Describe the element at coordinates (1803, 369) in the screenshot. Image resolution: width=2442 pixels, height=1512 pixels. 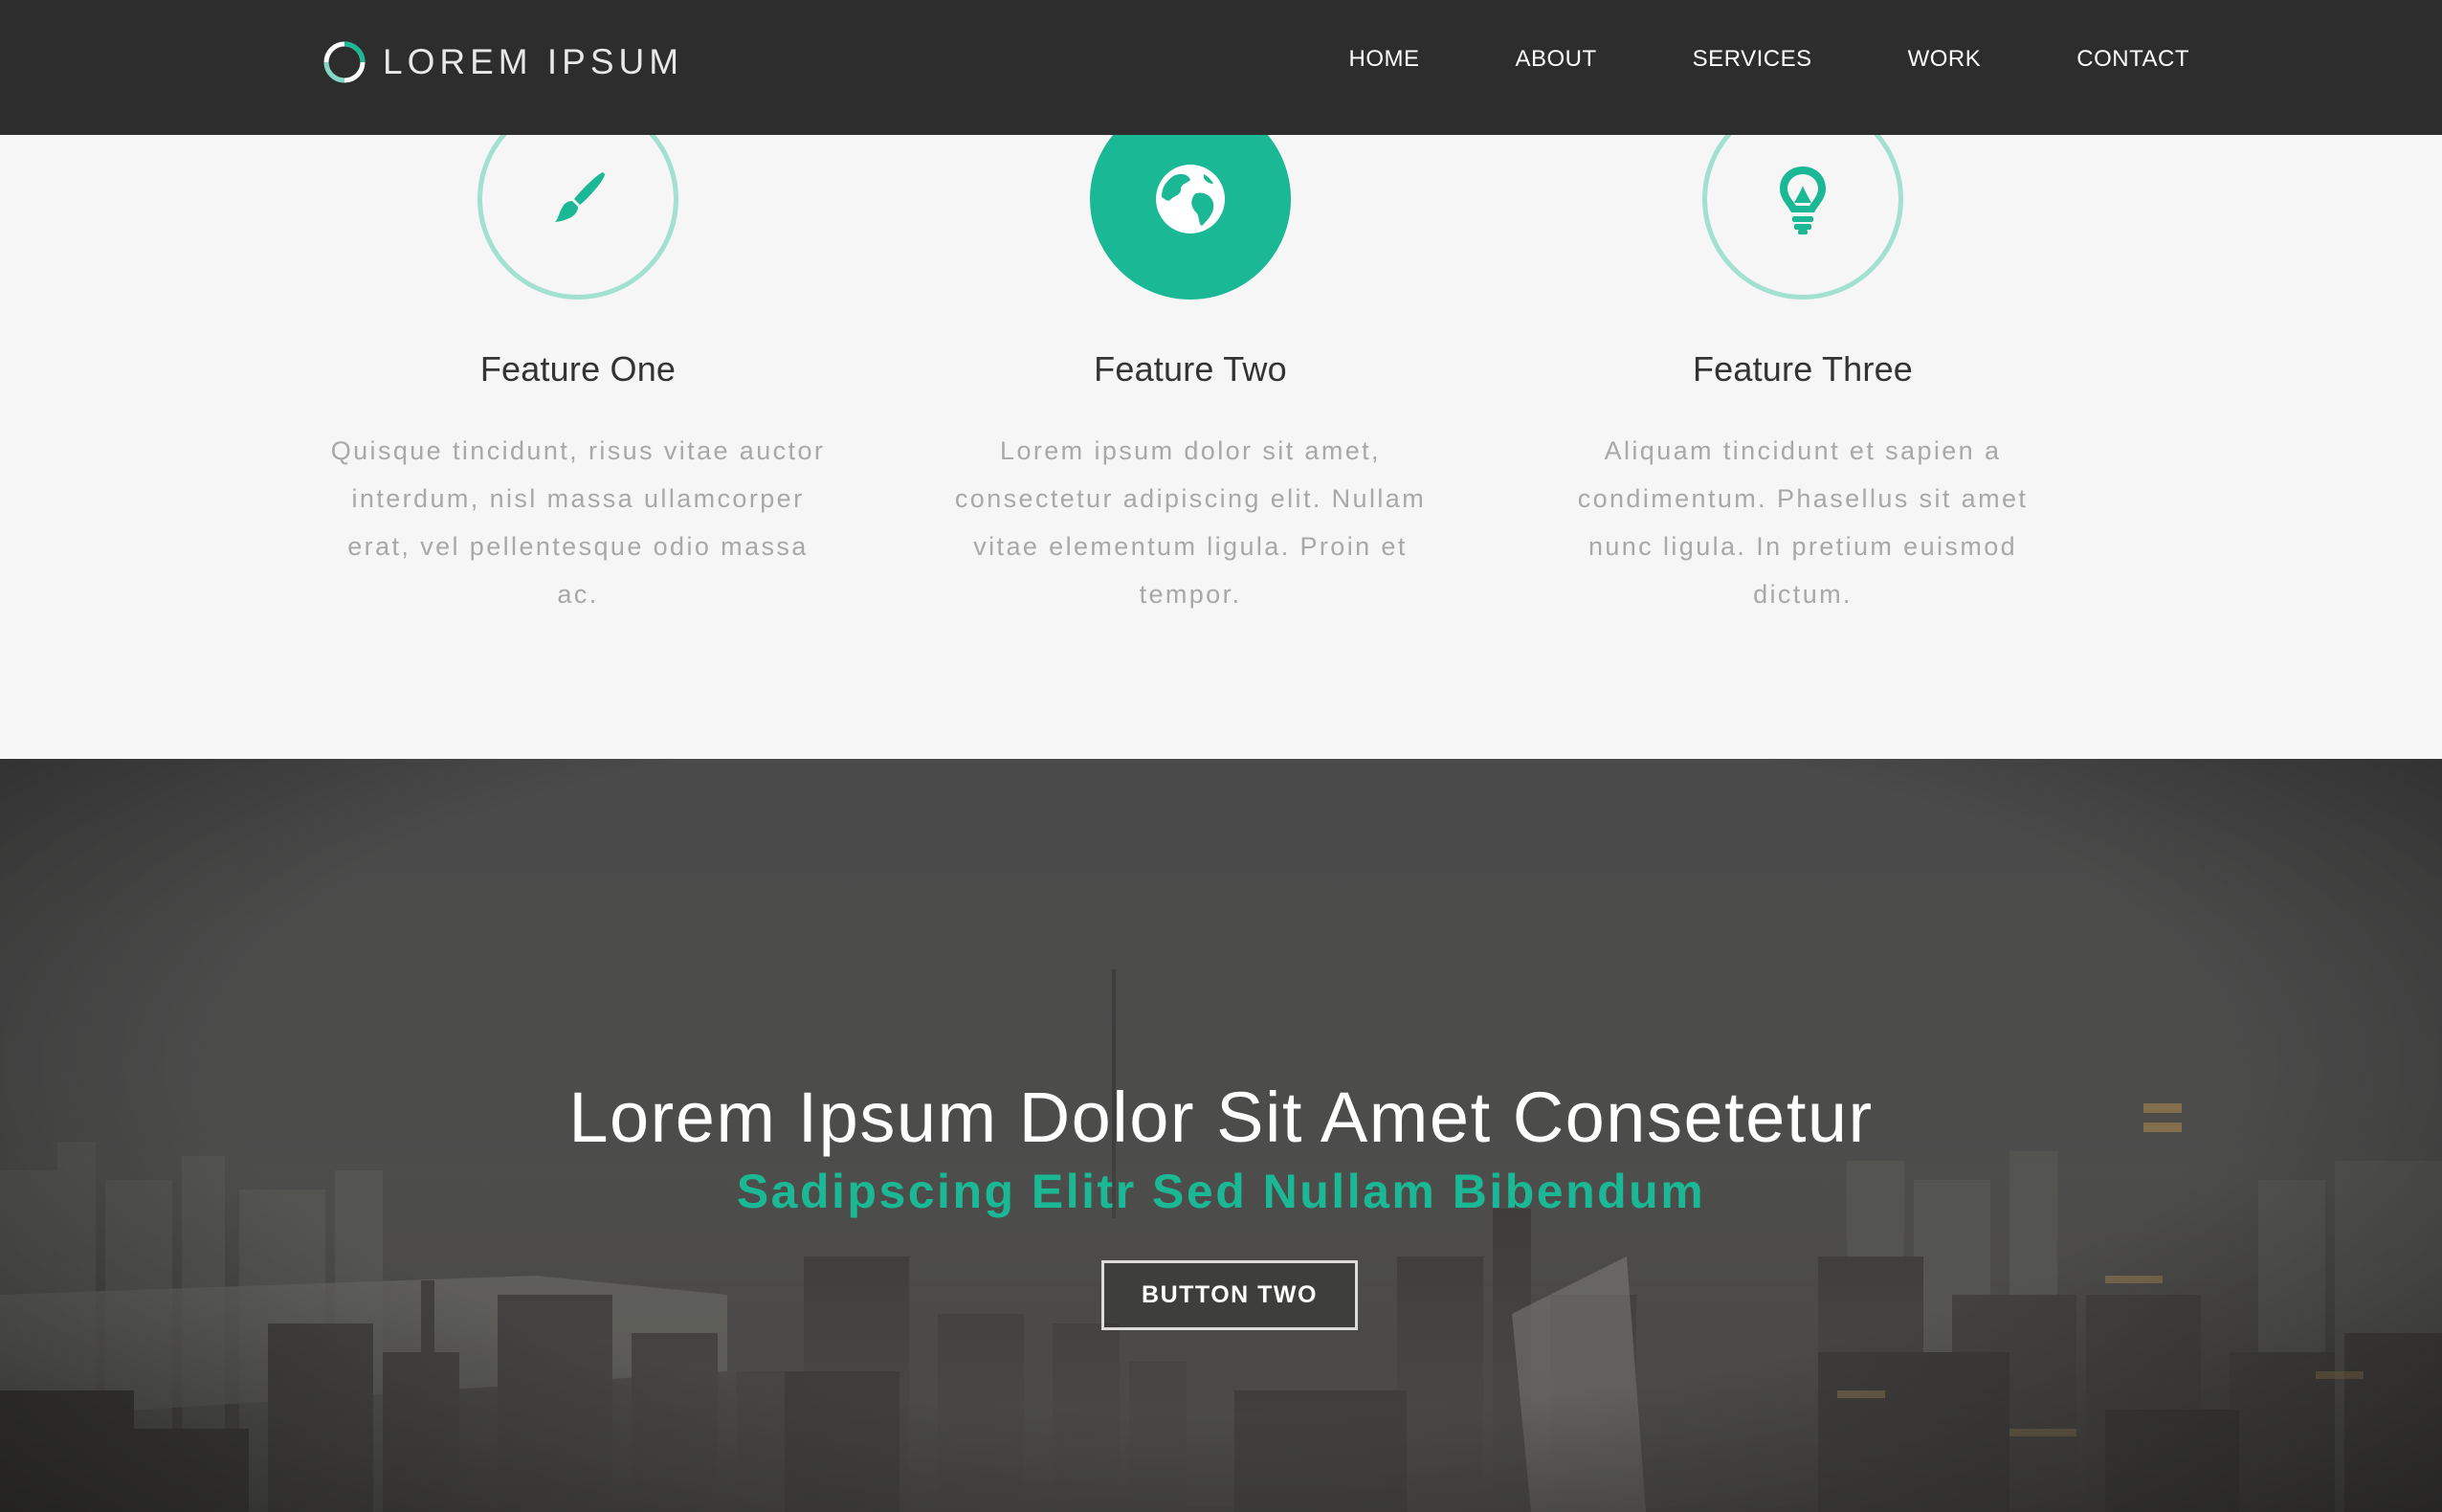
I see `feature-title: Feature Three` at that location.